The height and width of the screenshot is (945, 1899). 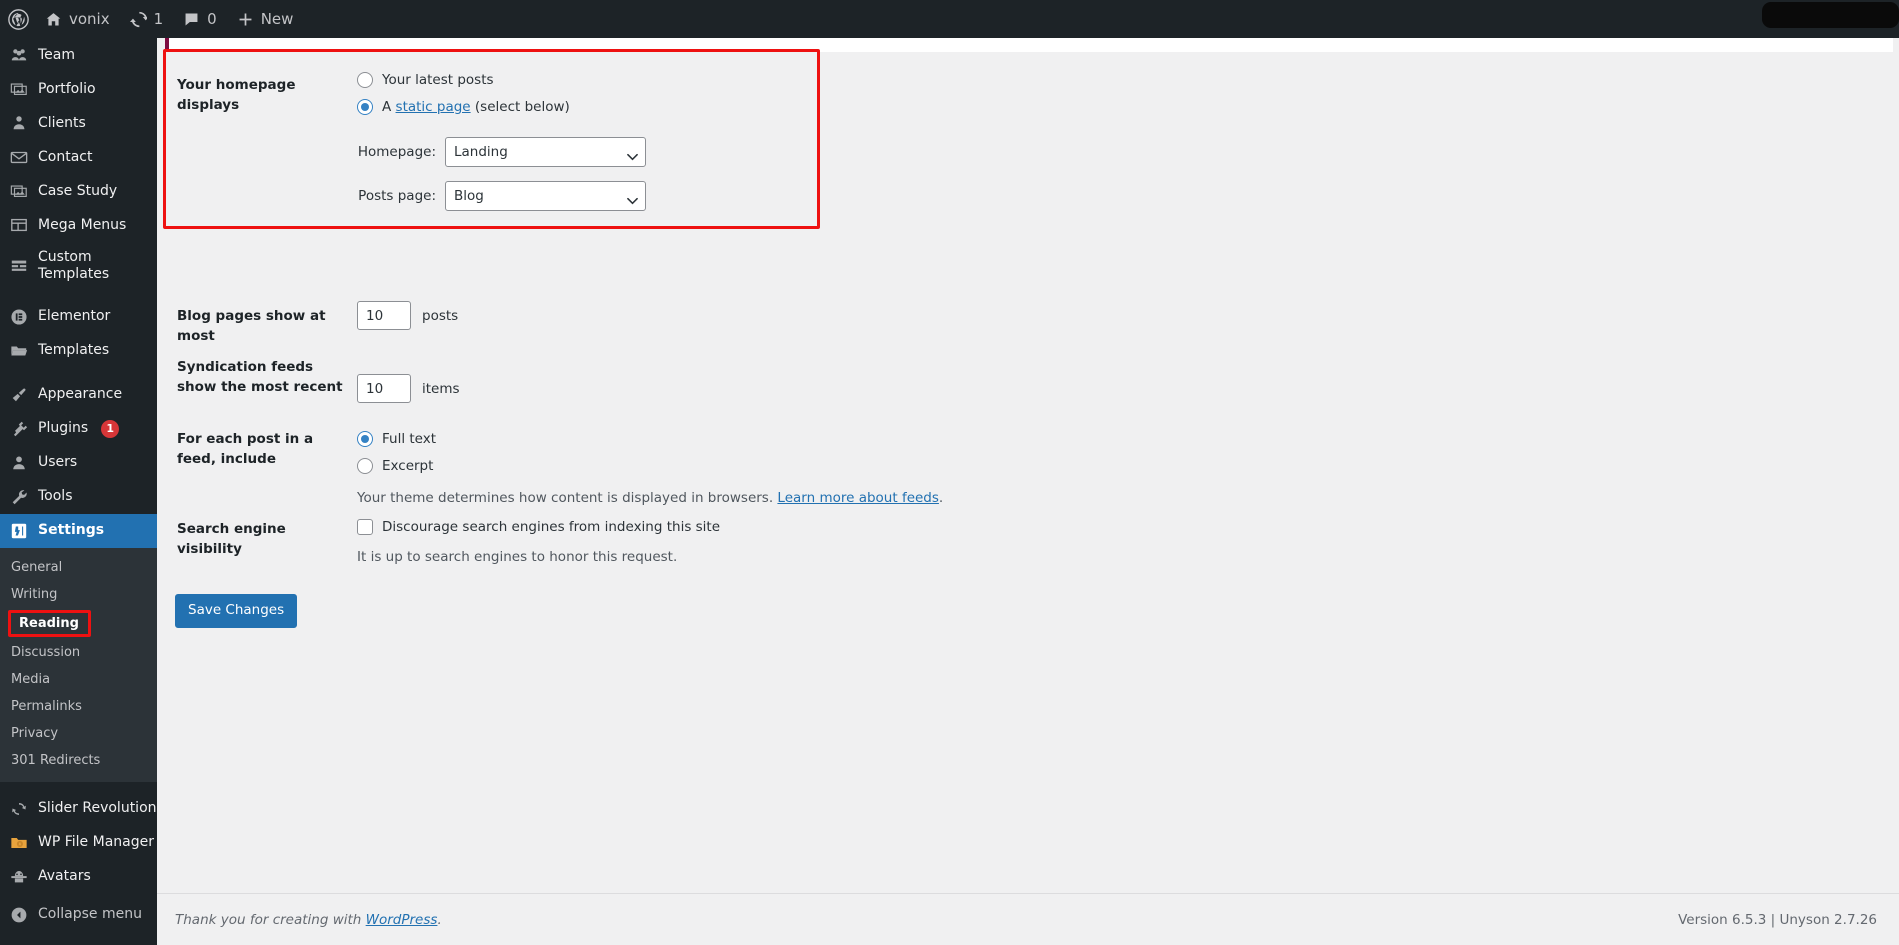 I want to click on wordpress-logo-button, so click(x=17, y=19).